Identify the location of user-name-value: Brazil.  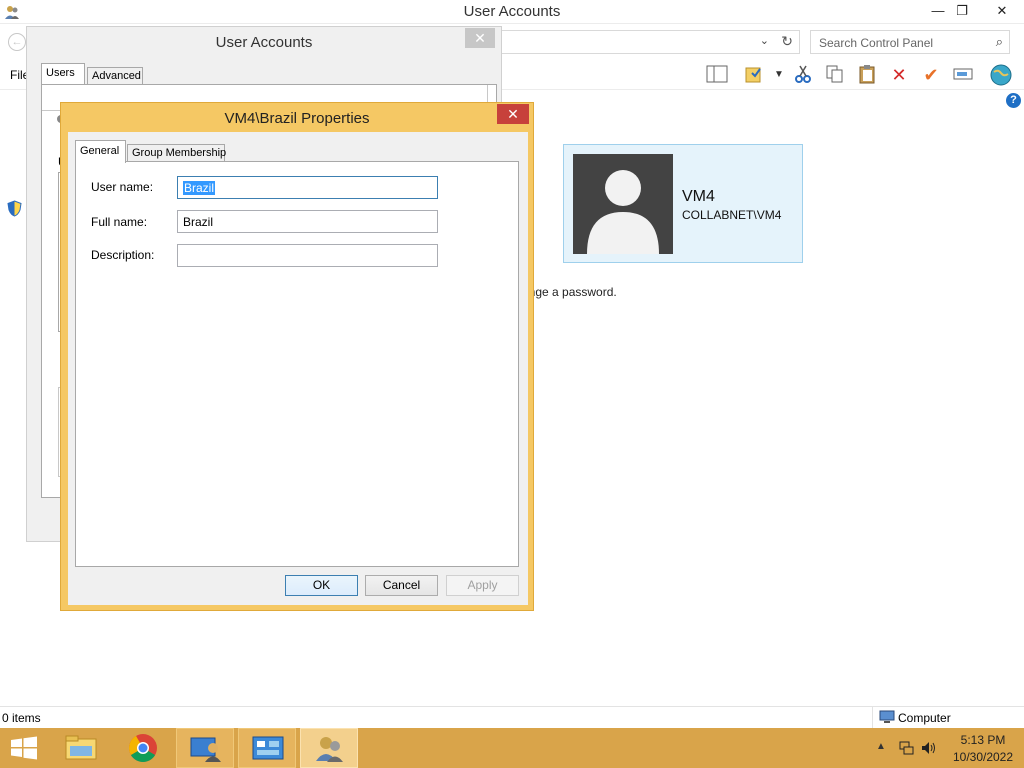
(199, 188).